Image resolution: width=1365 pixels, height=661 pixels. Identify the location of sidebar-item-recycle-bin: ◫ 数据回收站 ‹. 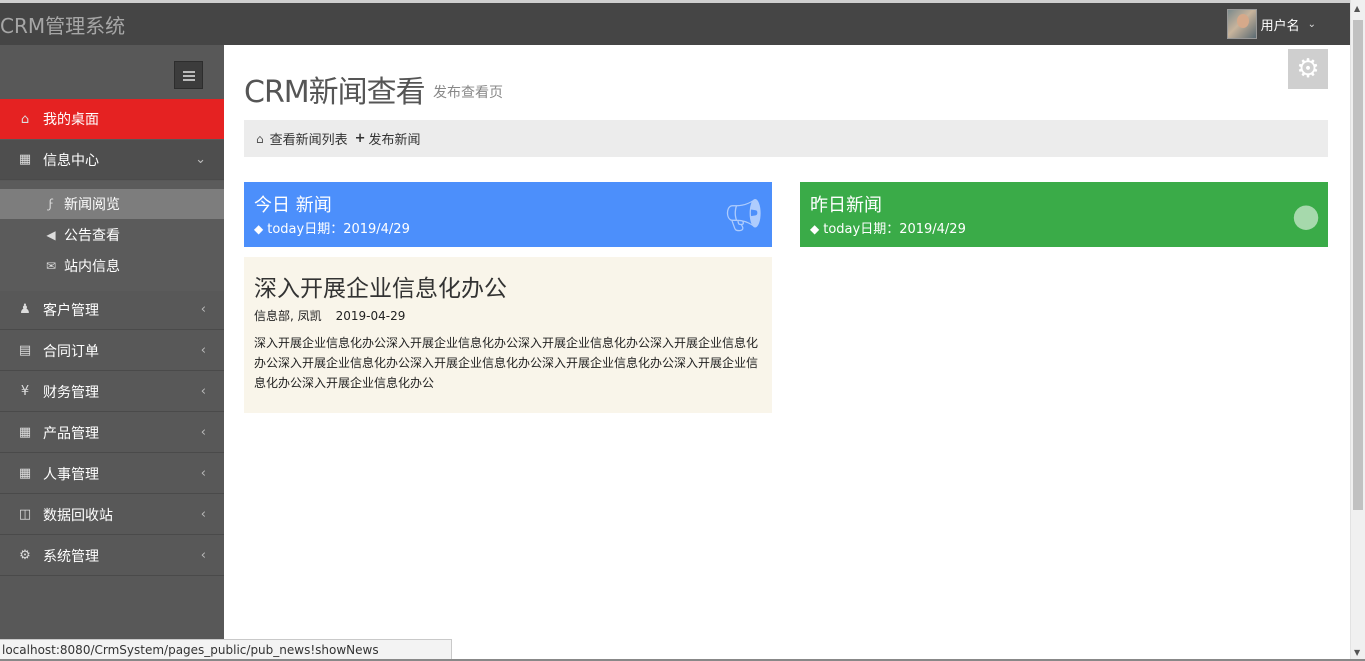
(112, 515).